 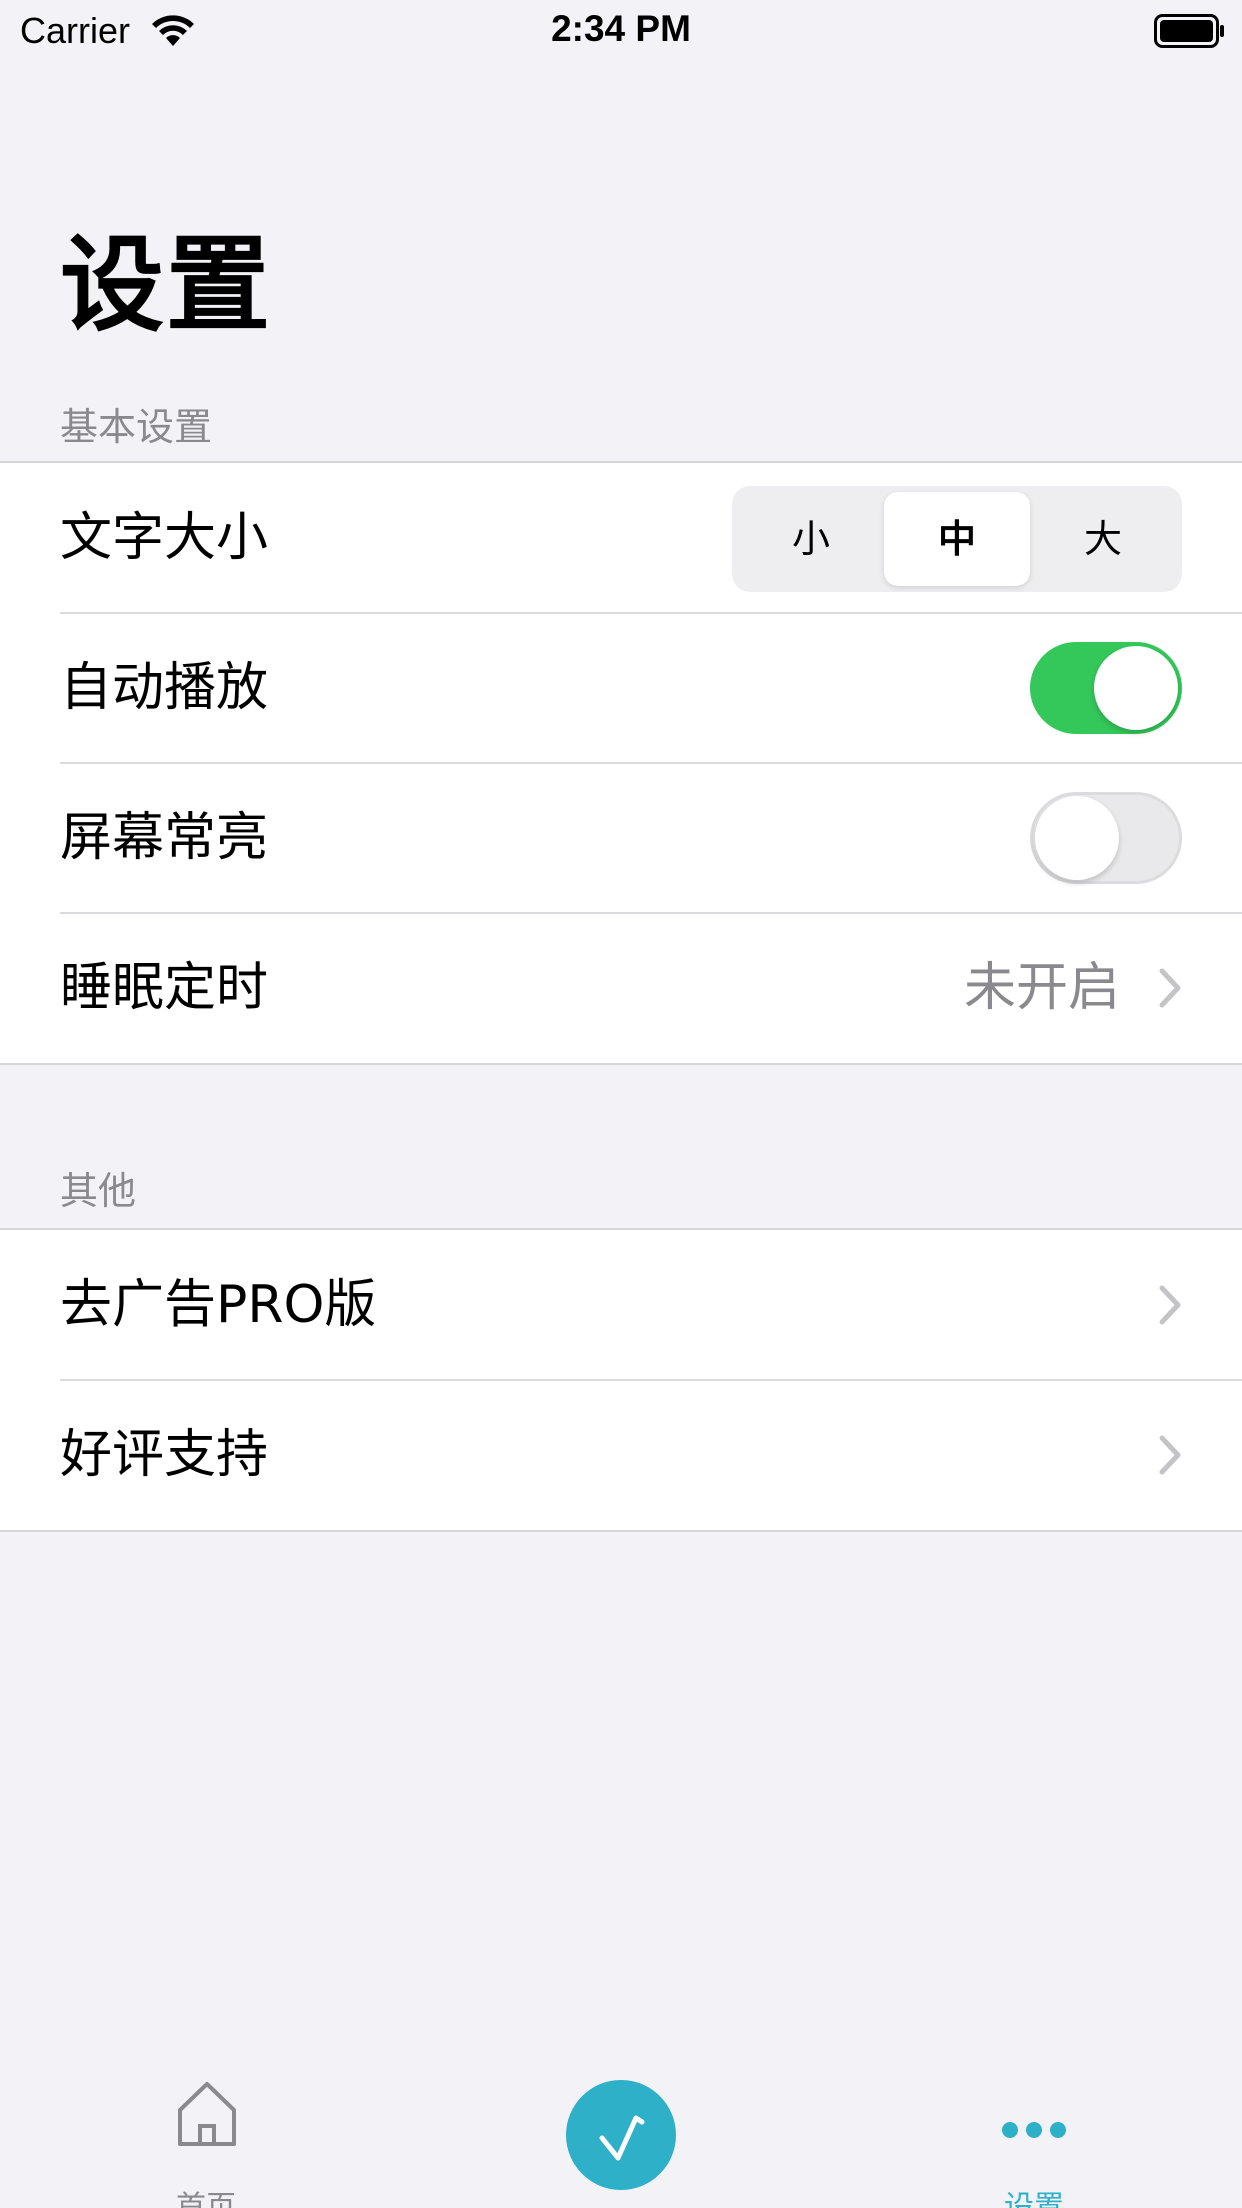 What do you see at coordinates (218, 1305) in the screenshot?
I see `remove-ads-label: 去广告PRO版` at bounding box center [218, 1305].